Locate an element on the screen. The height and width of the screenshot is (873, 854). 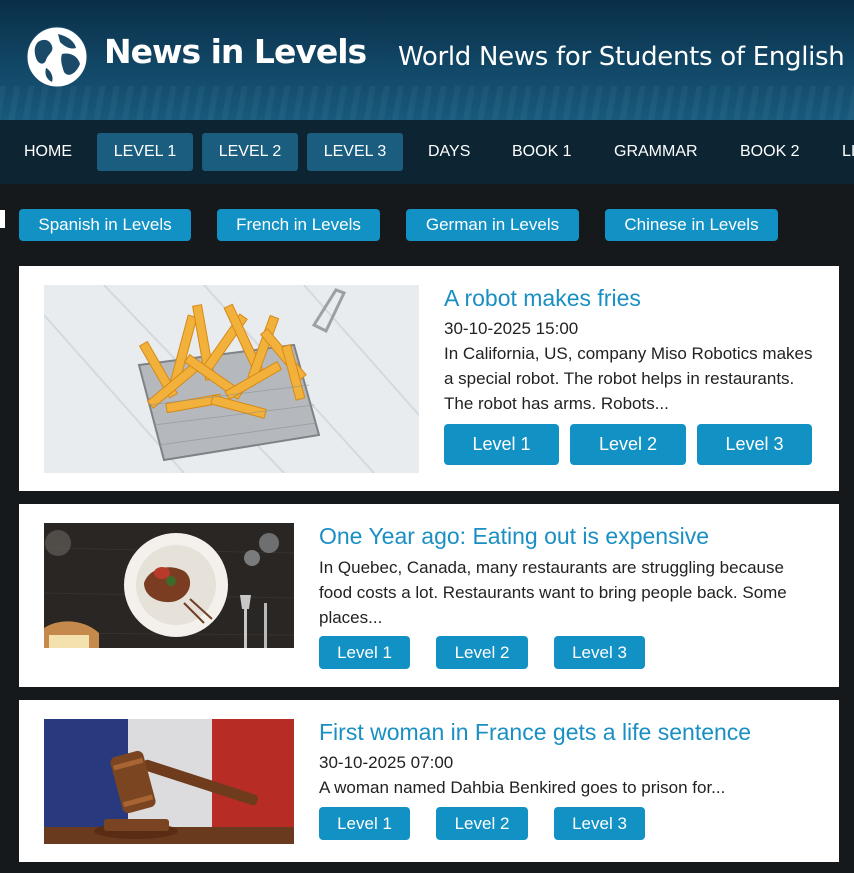
site-tagline: World News for Students of English is located at coordinates (621, 57).